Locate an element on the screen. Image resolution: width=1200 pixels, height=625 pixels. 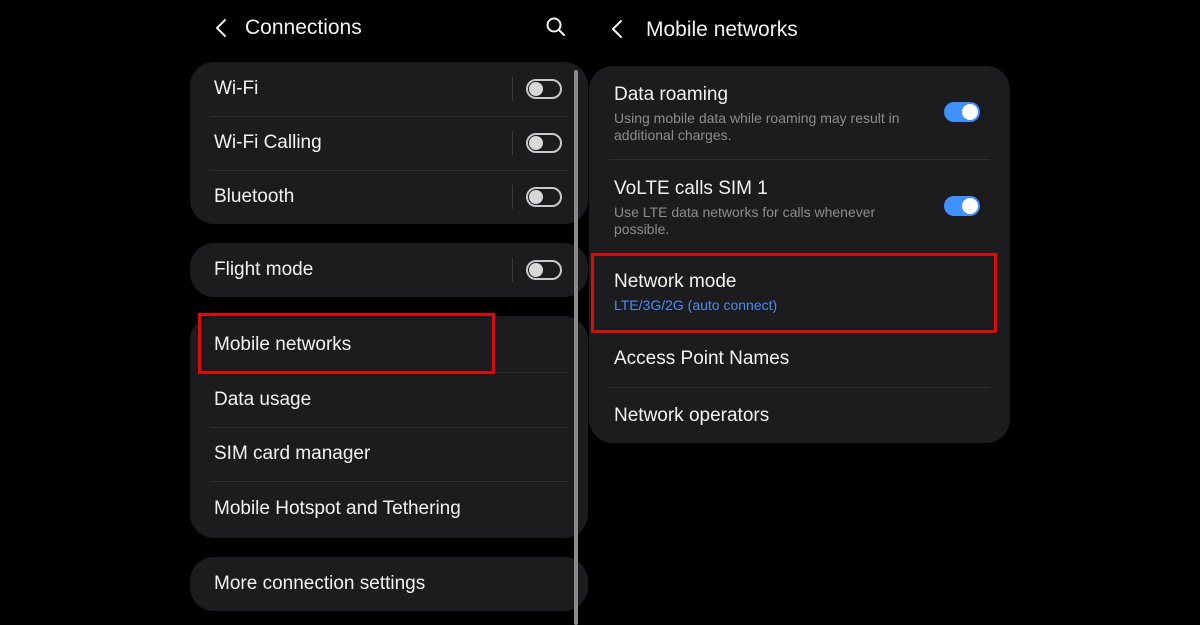
wifi-toggle is located at coordinates (544, 89).